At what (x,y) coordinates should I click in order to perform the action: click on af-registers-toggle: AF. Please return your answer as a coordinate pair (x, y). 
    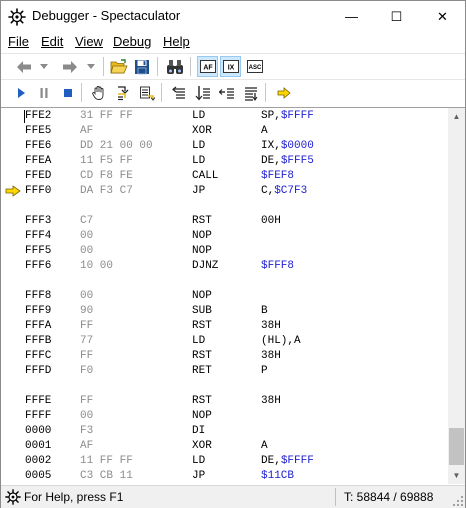
    Looking at the image, I should click on (207, 66).